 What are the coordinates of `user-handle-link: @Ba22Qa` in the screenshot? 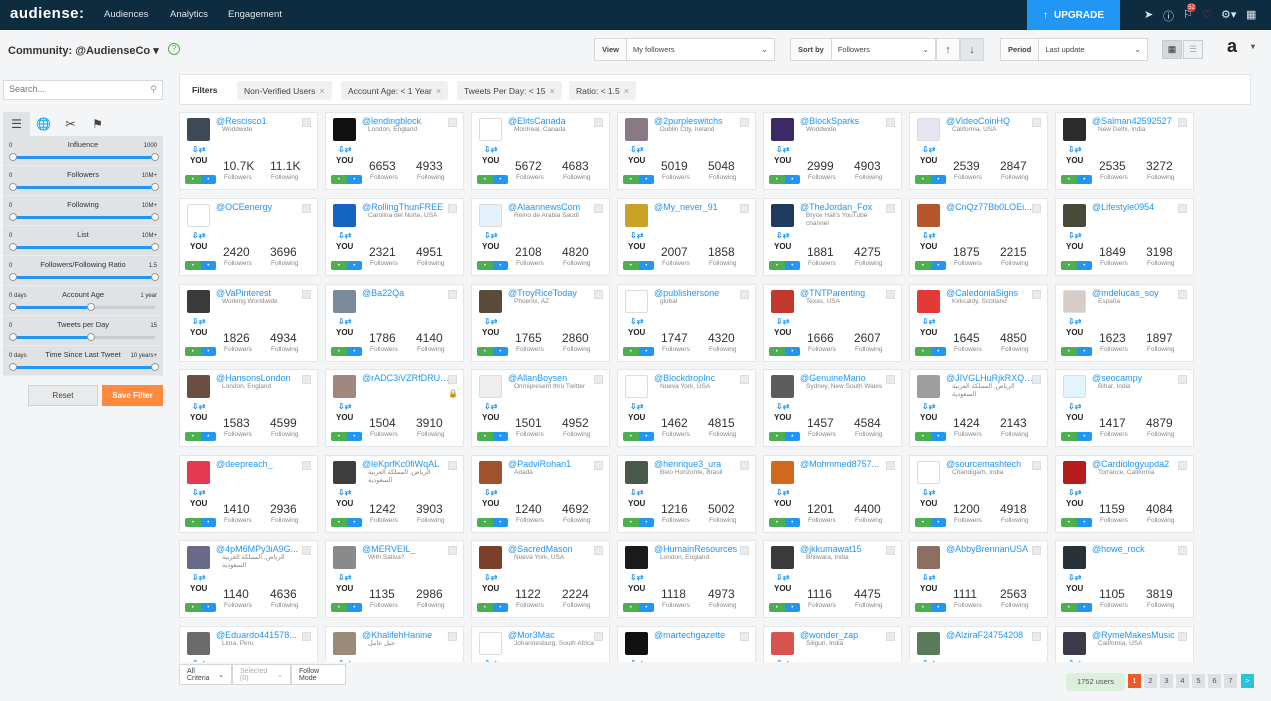 It's located at (406, 293).